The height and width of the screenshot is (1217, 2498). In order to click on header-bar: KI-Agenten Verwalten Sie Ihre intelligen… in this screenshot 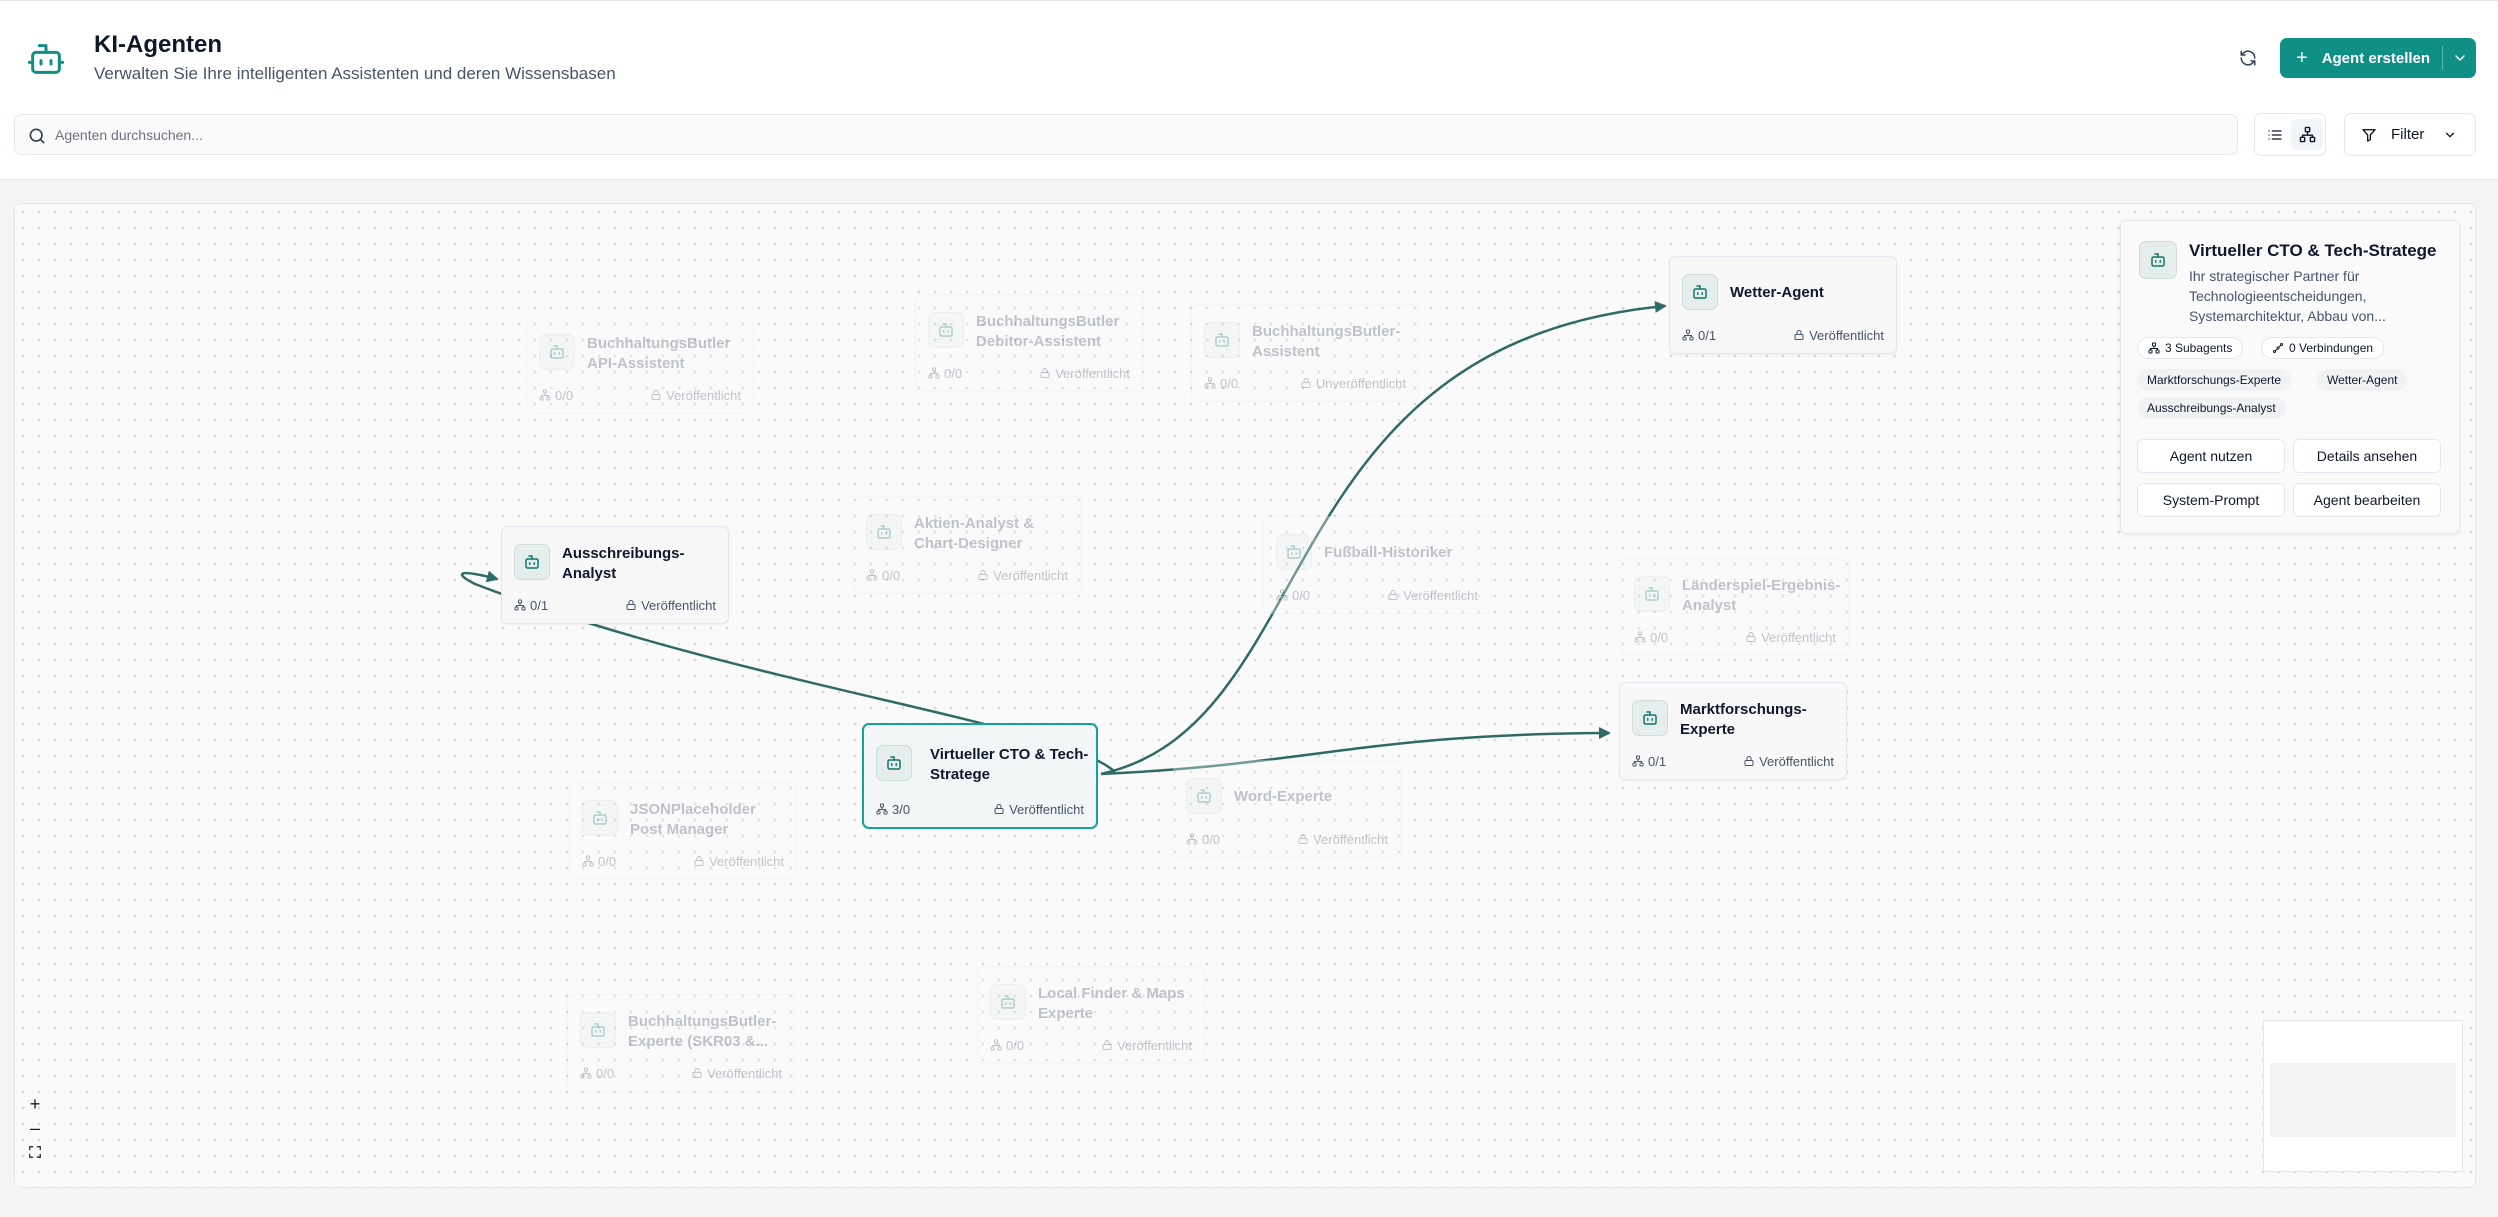, I will do `click(1249, 90)`.